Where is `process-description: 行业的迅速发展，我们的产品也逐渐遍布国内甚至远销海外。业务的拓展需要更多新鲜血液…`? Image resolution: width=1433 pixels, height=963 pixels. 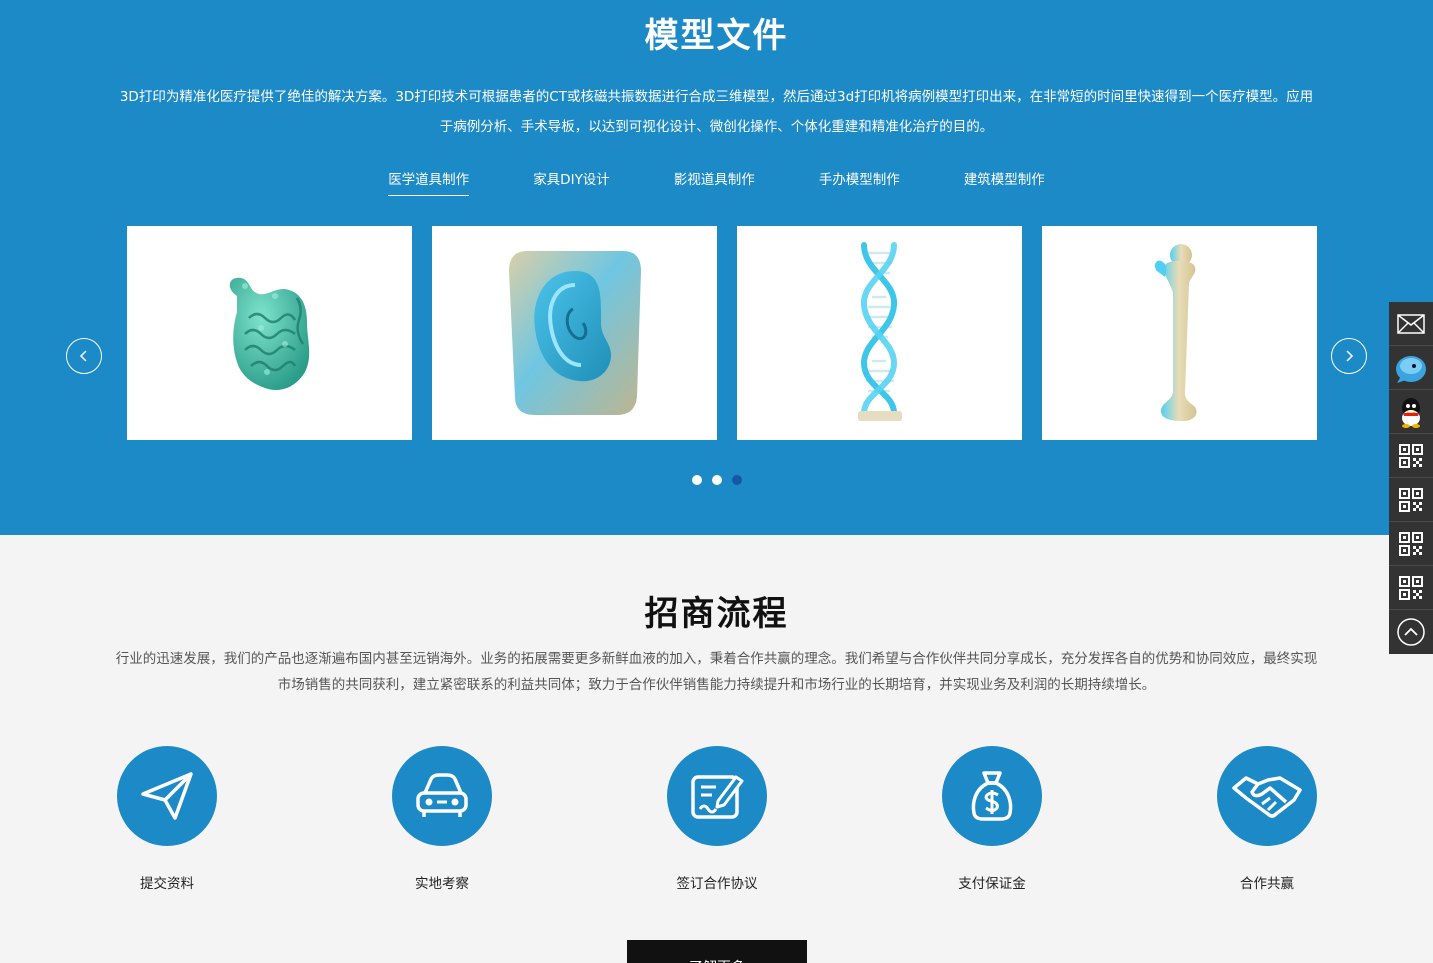 process-description: 行业的迅速发展，我们的产品也逐渐遍布国内甚至远销海外。业务的拓展需要更多新鲜血液… is located at coordinates (716, 672).